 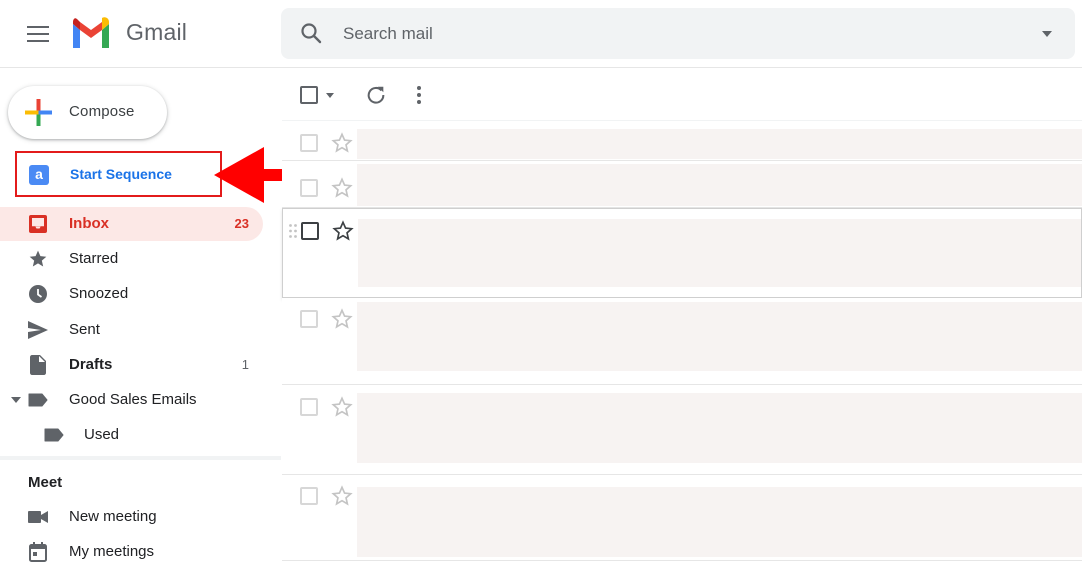 I want to click on sidebar-item-good-sales-emails: Good Sales Emails, so click(x=131, y=400).